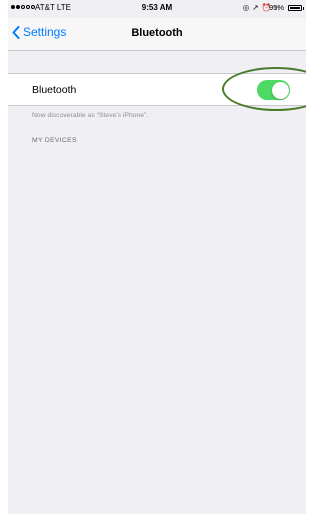 This screenshot has height=514, width=331. What do you see at coordinates (303, 8) in the screenshot?
I see `battery-cap` at bounding box center [303, 8].